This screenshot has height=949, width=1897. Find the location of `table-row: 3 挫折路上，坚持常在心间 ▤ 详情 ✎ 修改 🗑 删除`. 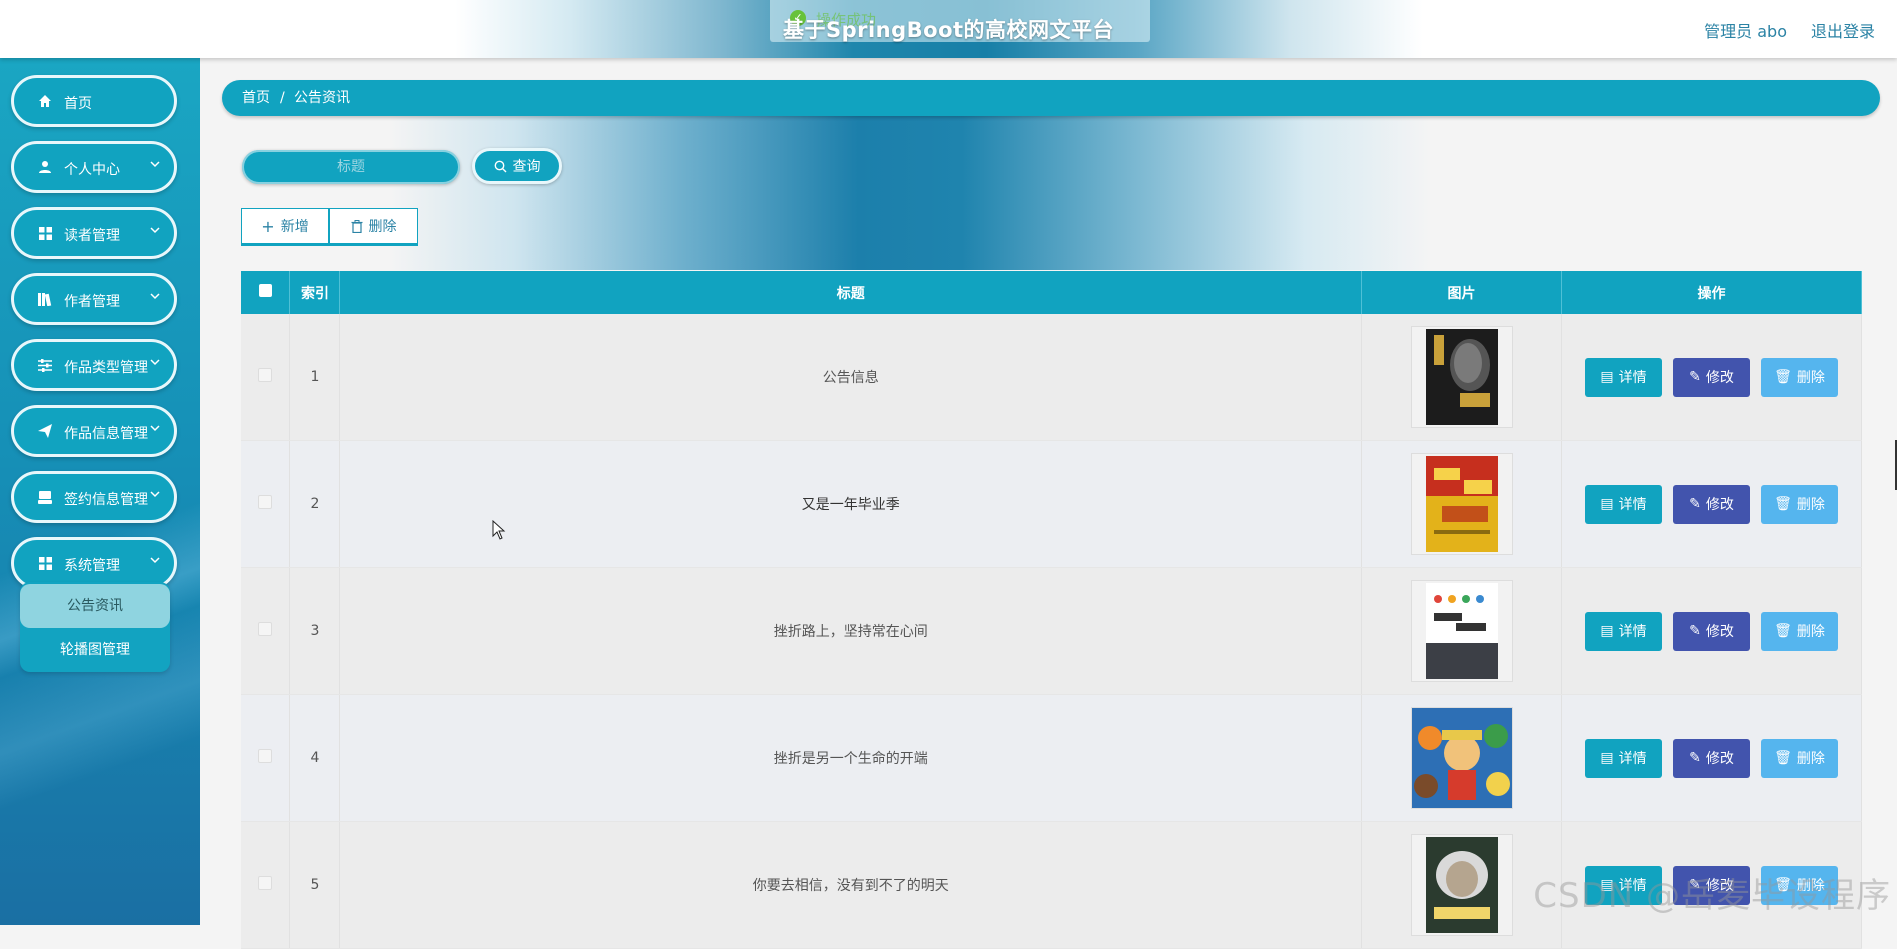

table-row: 3 挫折路上，坚持常在心间 ▤ 详情 ✎ 修改 🗑 删除 is located at coordinates (1051, 631).